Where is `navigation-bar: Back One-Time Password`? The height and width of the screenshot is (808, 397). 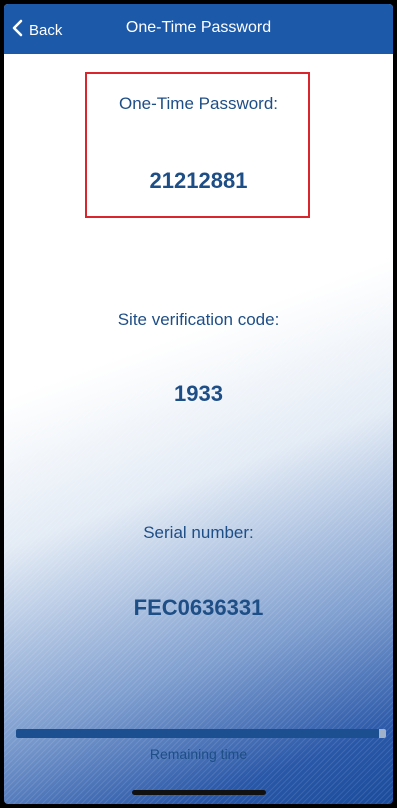 navigation-bar: Back One-Time Password is located at coordinates (198, 29).